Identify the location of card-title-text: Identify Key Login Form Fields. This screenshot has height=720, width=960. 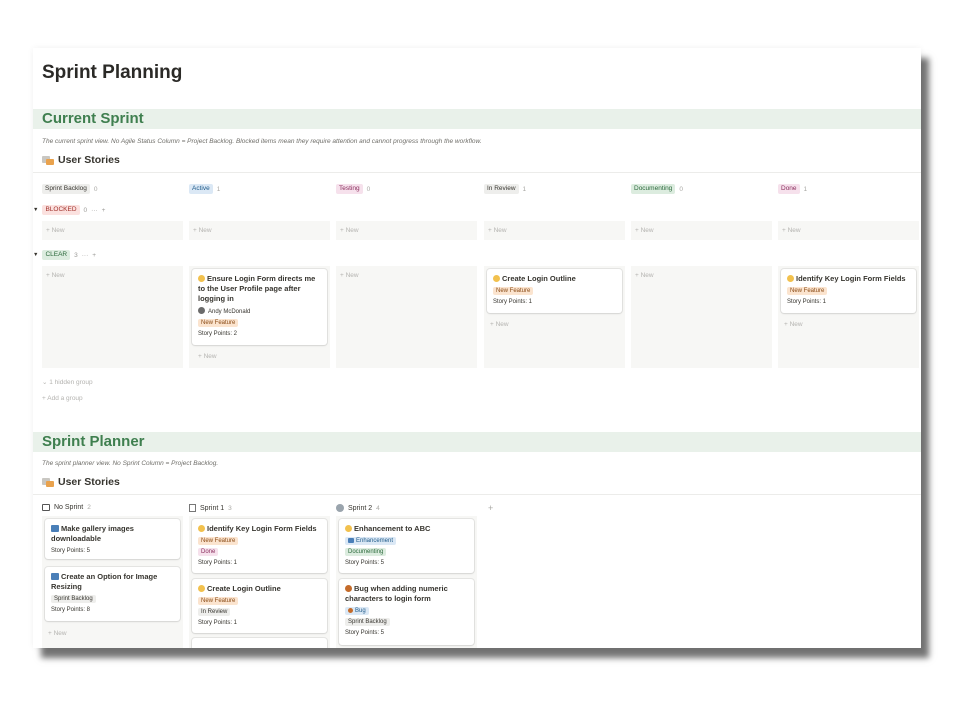
(262, 528).